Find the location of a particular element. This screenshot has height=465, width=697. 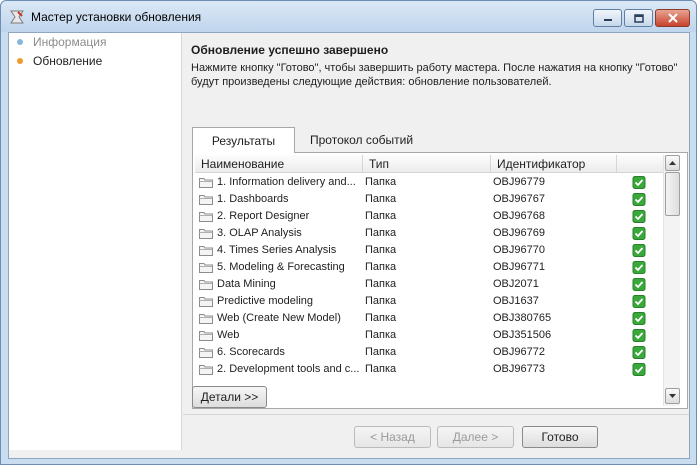

step-label: Информация is located at coordinates (70, 42).